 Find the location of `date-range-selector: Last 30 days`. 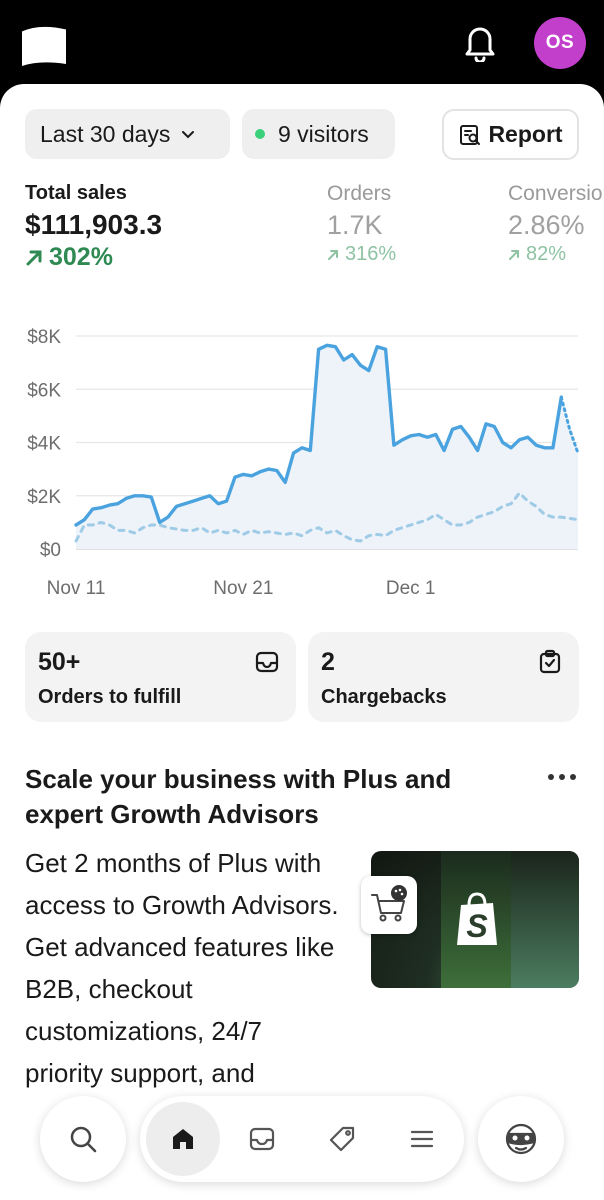

date-range-selector: Last 30 days is located at coordinates (127, 134).